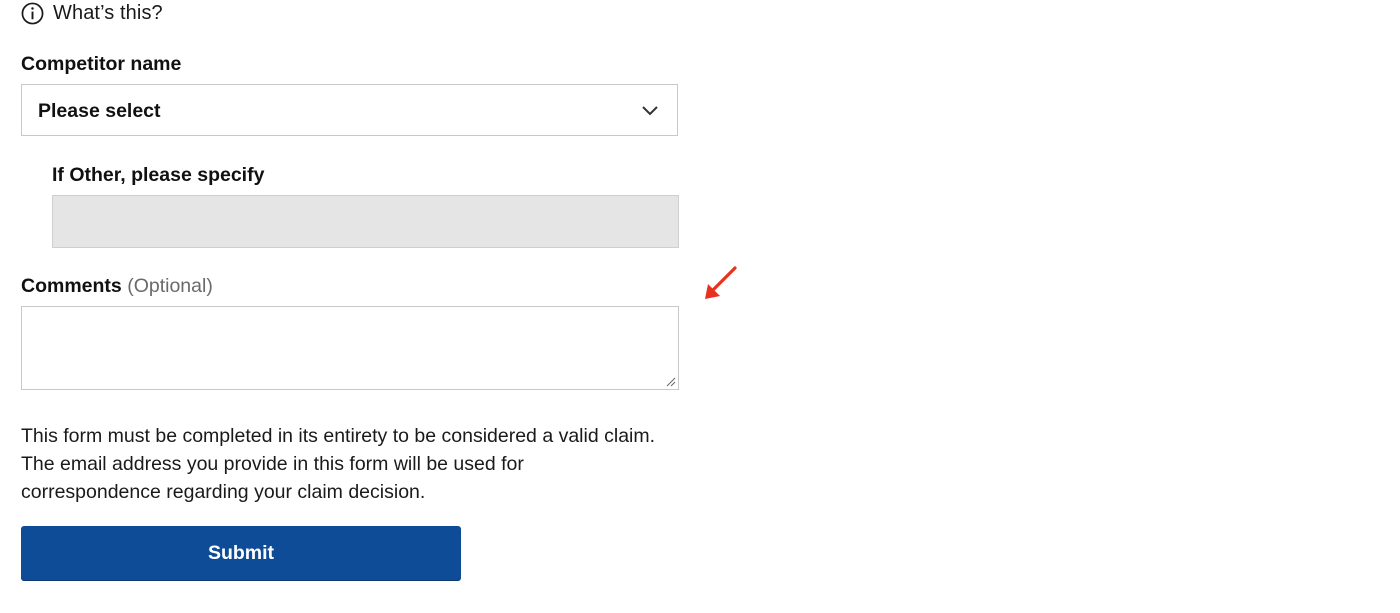  I want to click on resize-grip-icon, so click(671, 382).